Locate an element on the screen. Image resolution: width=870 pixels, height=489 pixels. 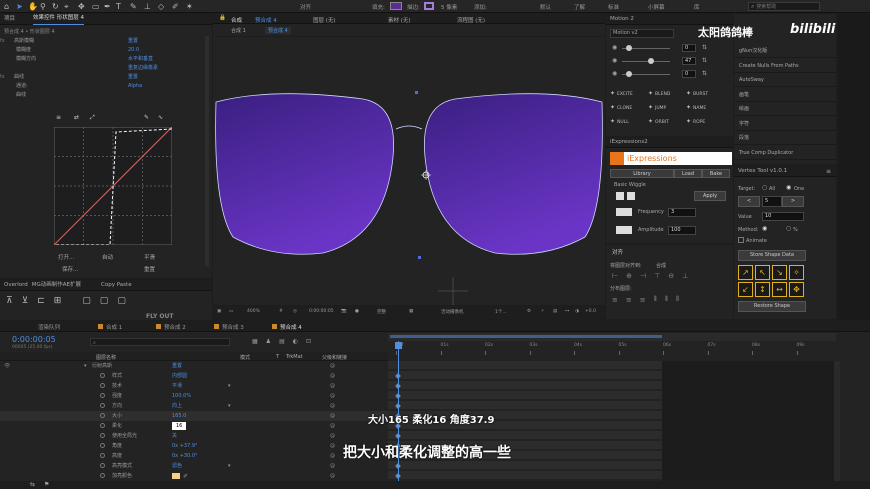
fill-swatch is located at coordinates (396, 6).